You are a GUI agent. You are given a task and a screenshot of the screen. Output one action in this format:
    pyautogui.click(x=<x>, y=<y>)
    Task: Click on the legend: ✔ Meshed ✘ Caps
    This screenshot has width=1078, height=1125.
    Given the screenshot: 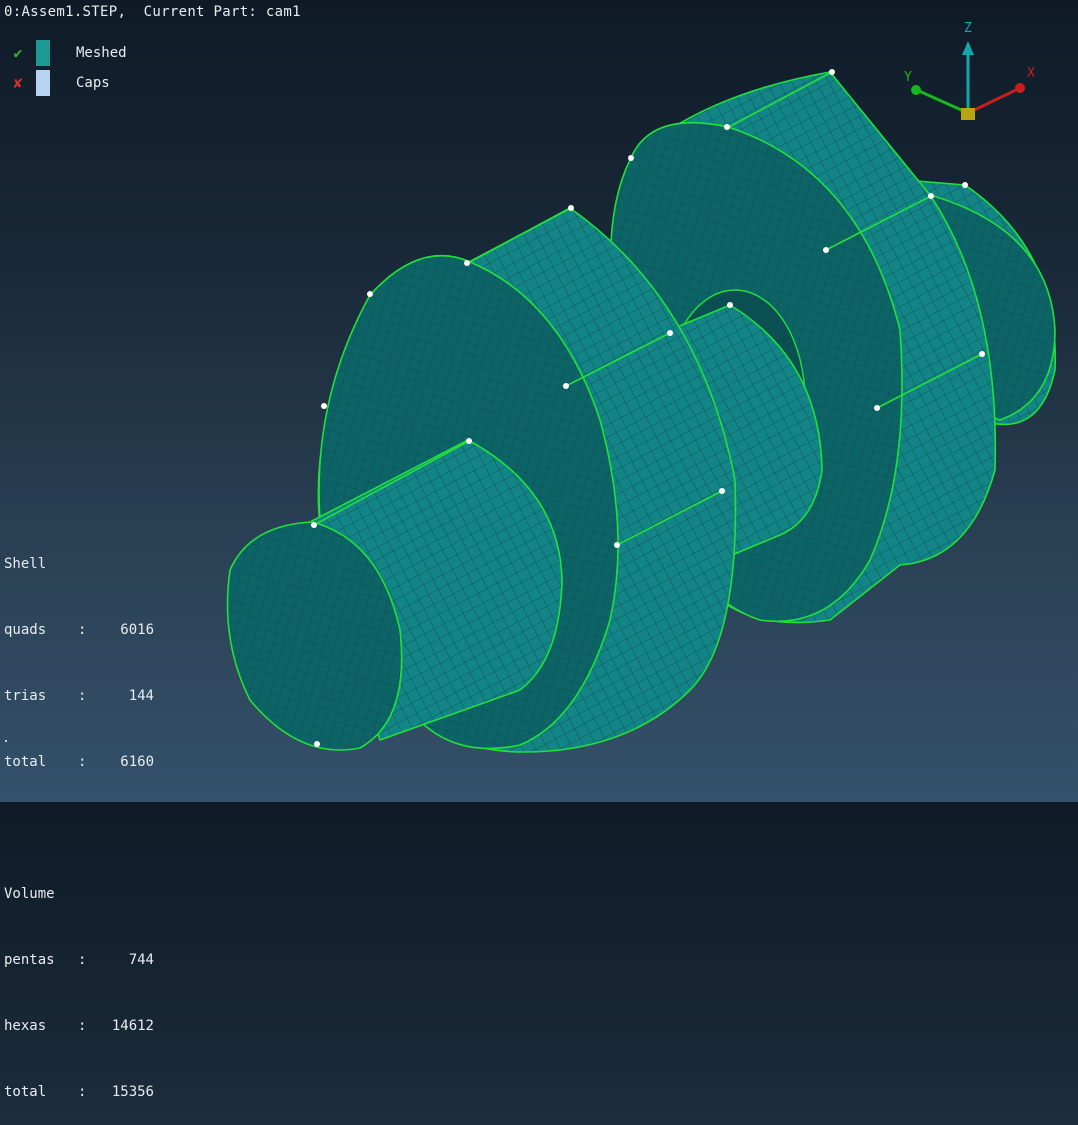 What is the action you would take?
    pyautogui.click(x=67, y=68)
    